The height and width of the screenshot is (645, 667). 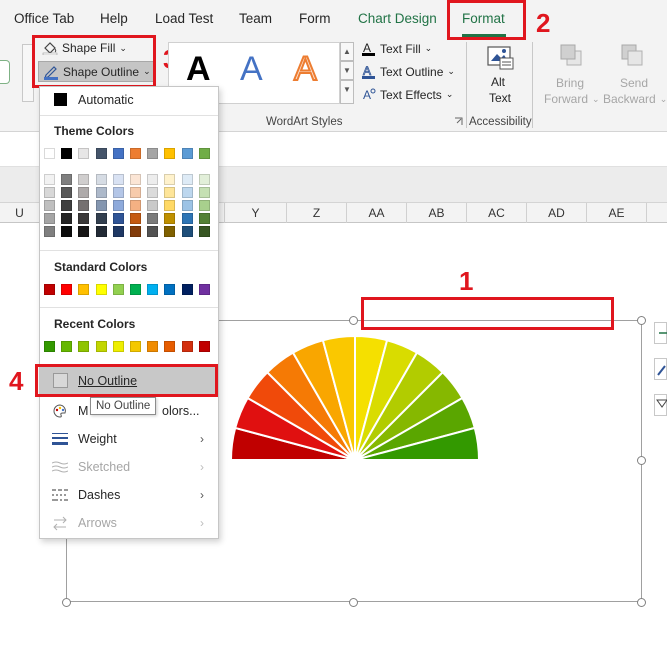 What do you see at coordinates (256, 213) in the screenshot?
I see `column-header: Y` at bounding box center [256, 213].